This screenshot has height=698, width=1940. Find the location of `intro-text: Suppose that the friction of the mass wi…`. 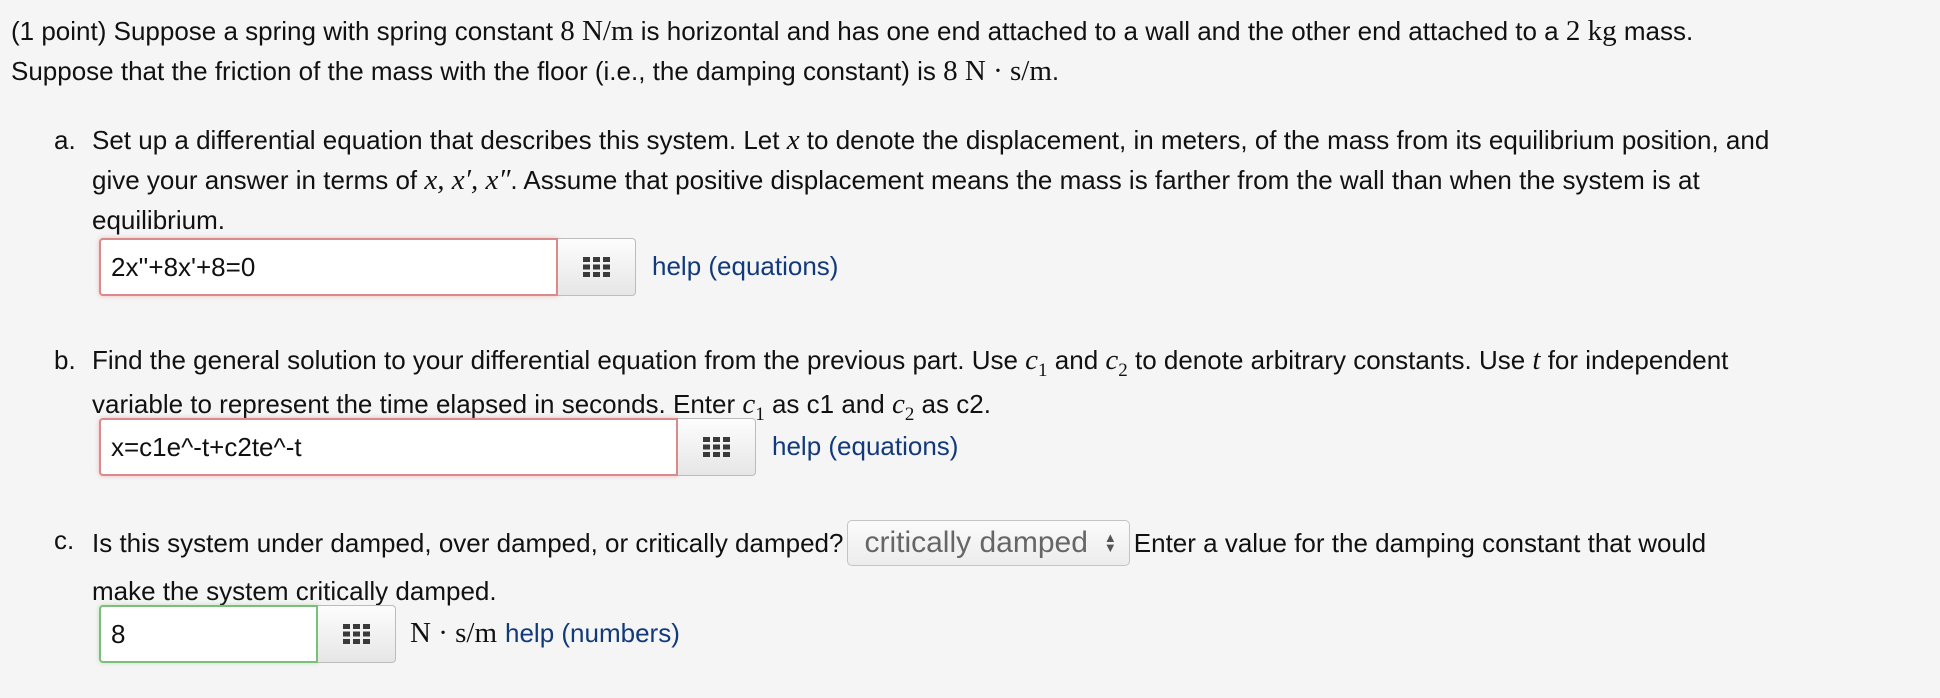

intro-text: Suppose that the friction of the mass wi… is located at coordinates (477, 71).